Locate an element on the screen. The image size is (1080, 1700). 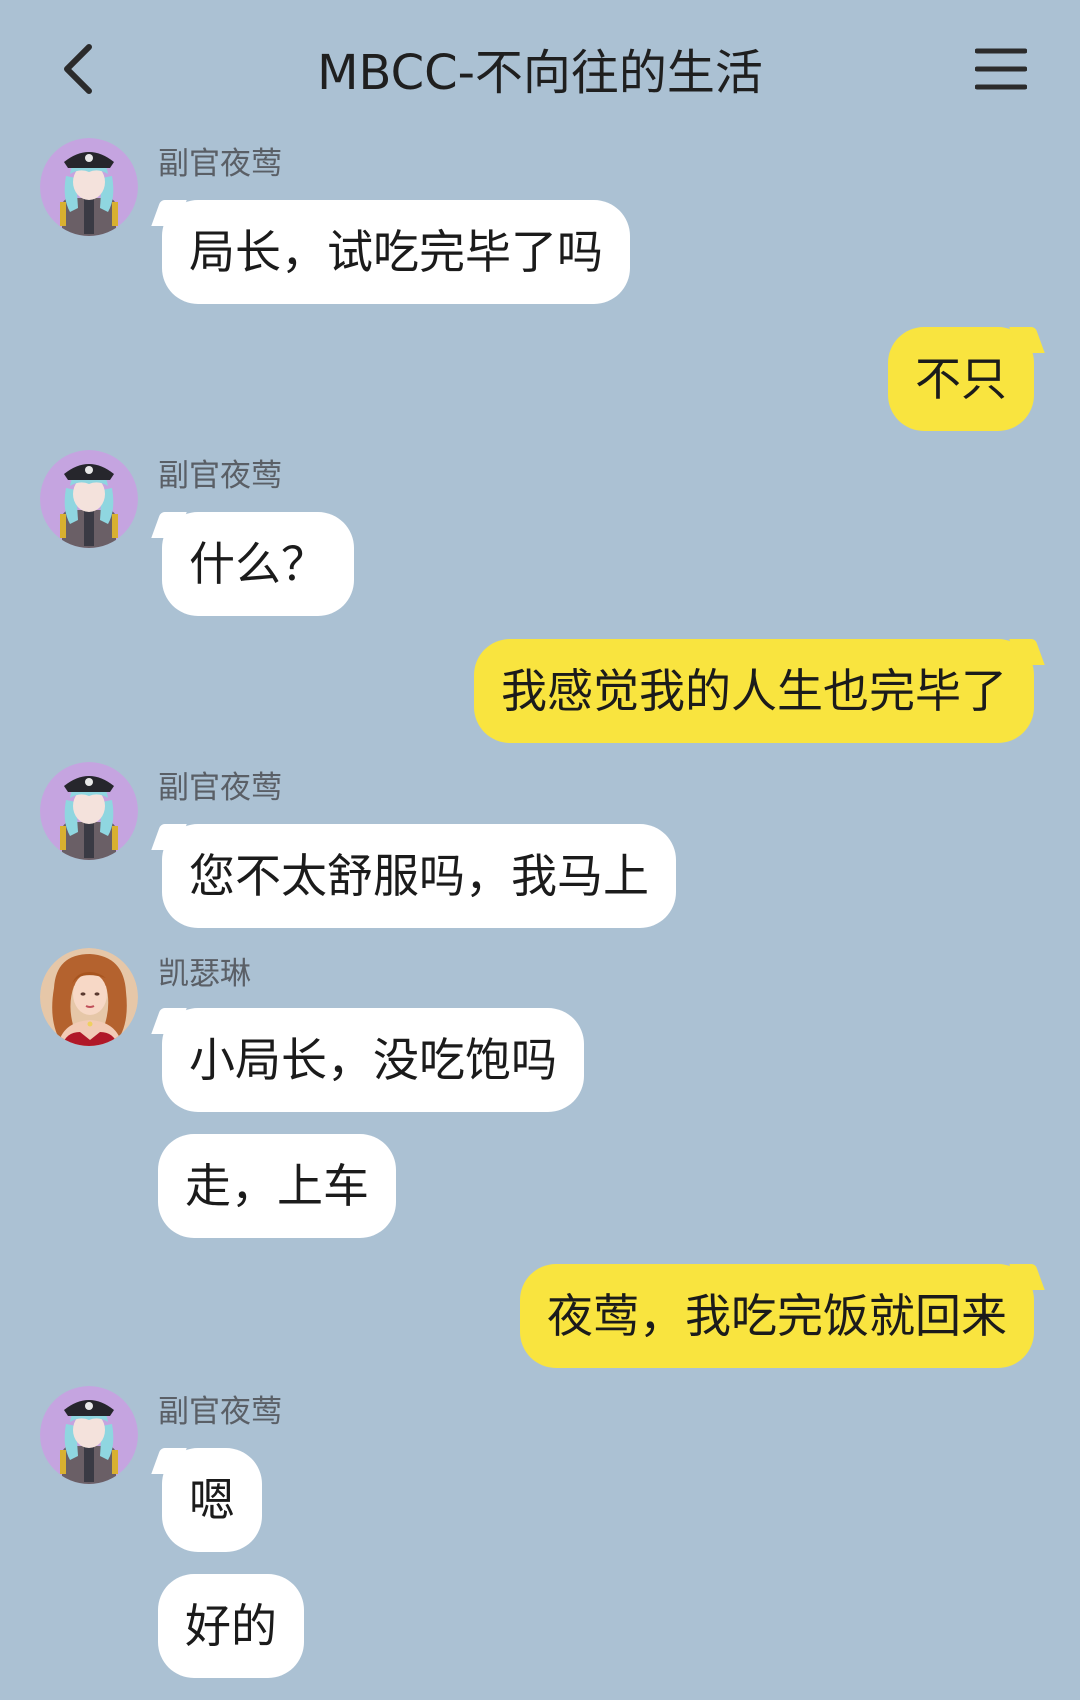
chat-header: MBCC-不向往的生活 is located at coordinates (540, 70).